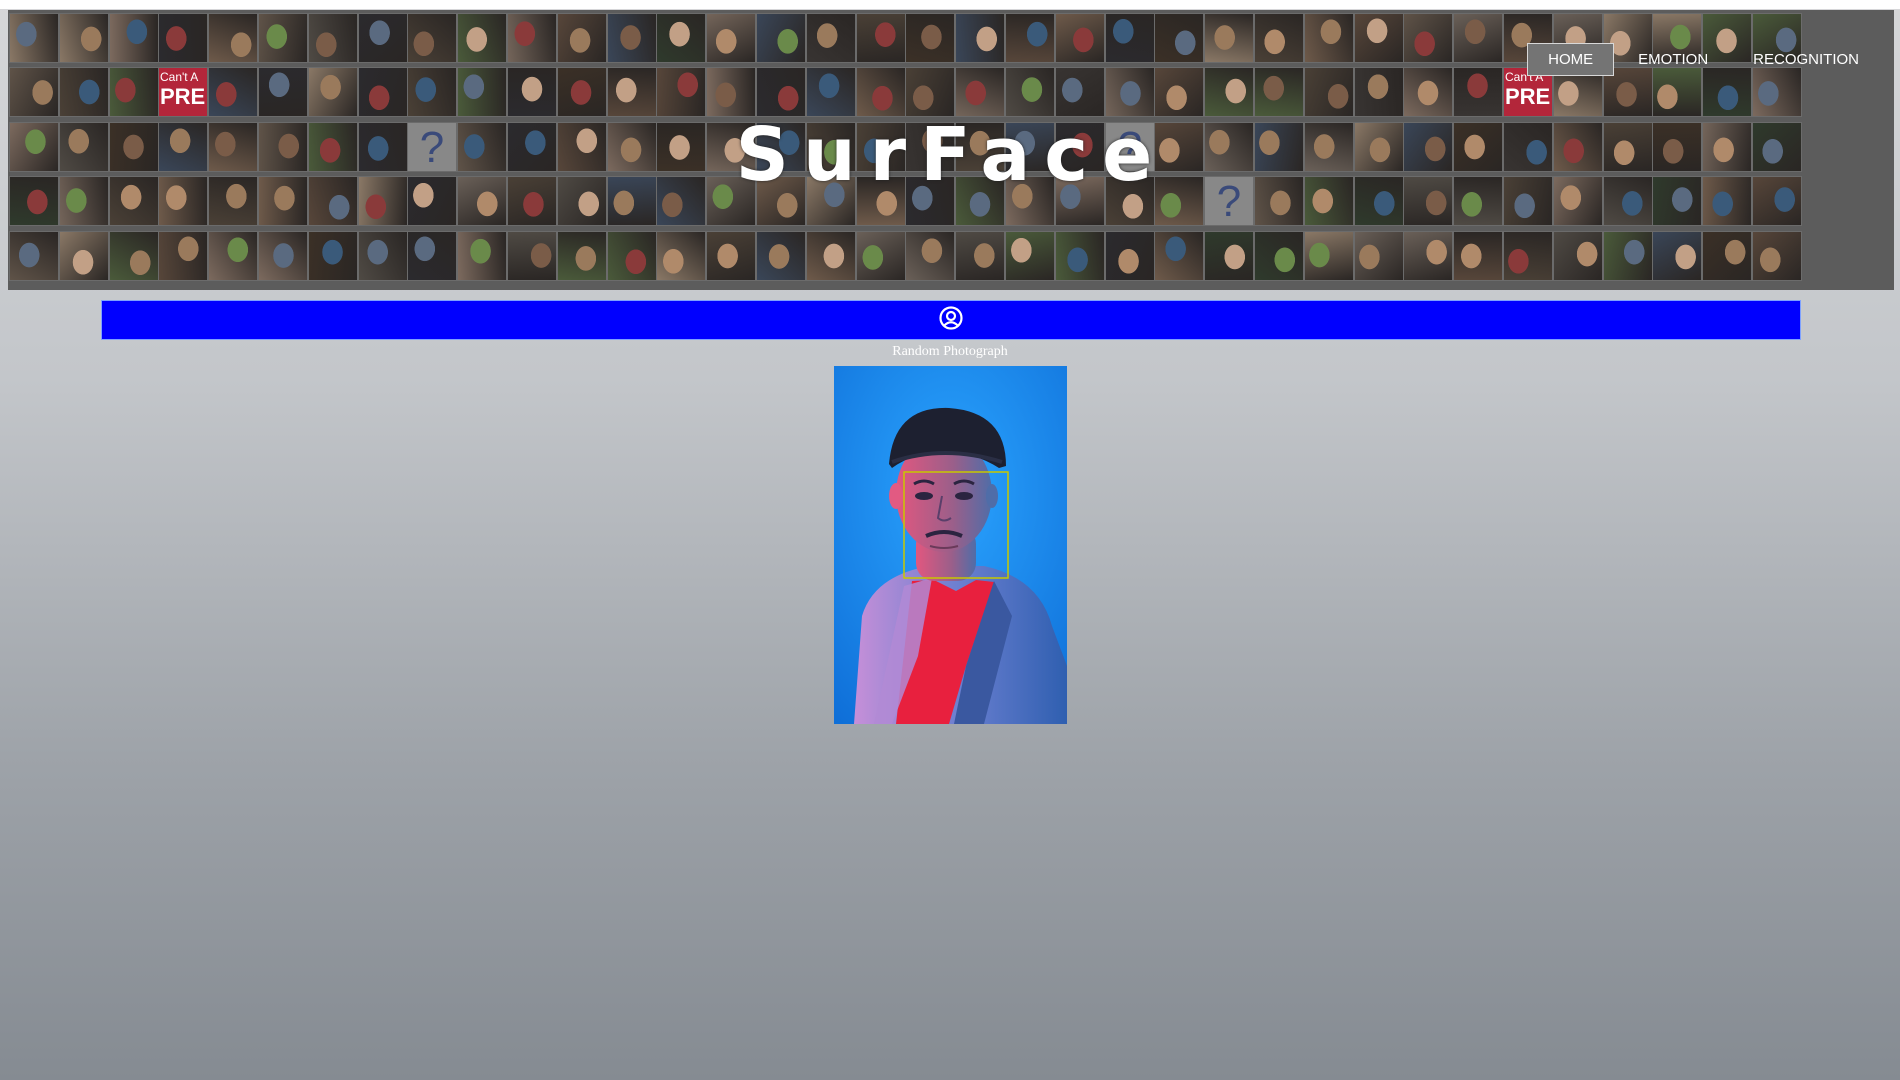  What do you see at coordinates (179, 77) in the screenshot?
I see `mosaic-sign-text: Can't A` at bounding box center [179, 77].